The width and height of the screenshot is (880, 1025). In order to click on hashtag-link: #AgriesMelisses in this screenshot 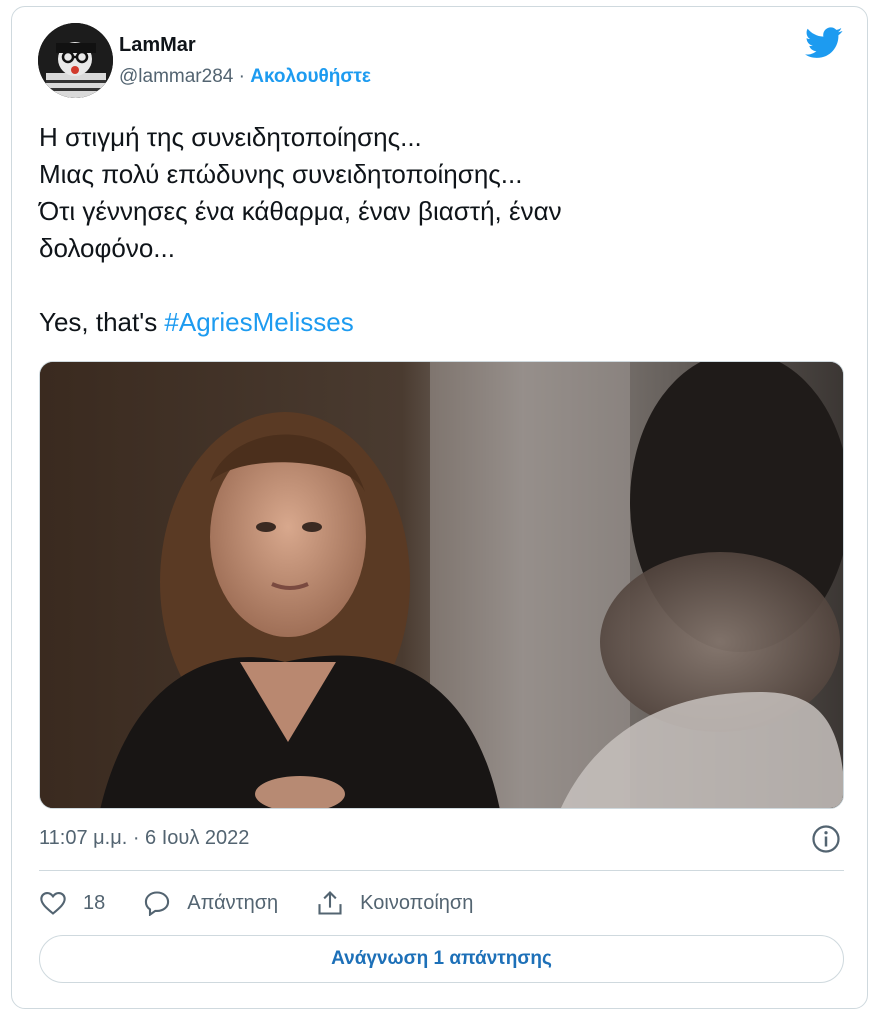, I will do `click(258, 322)`.